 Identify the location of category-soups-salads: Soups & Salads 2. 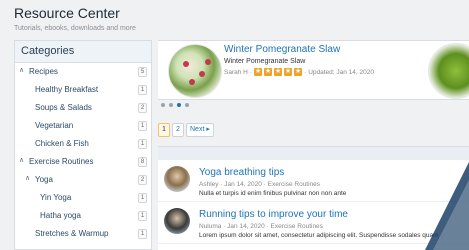
(83, 108).